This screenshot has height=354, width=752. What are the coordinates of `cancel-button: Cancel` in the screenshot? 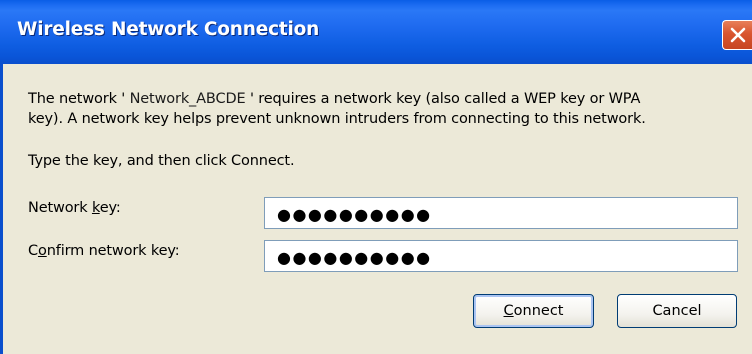 It's located at (677, 311).